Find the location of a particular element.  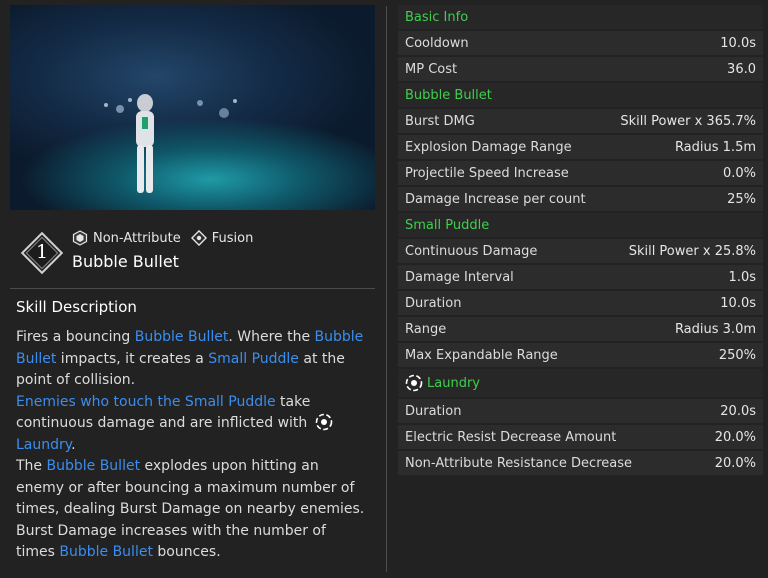

stat-label: Explosion Damage Range is located at coordinates (488, 147).